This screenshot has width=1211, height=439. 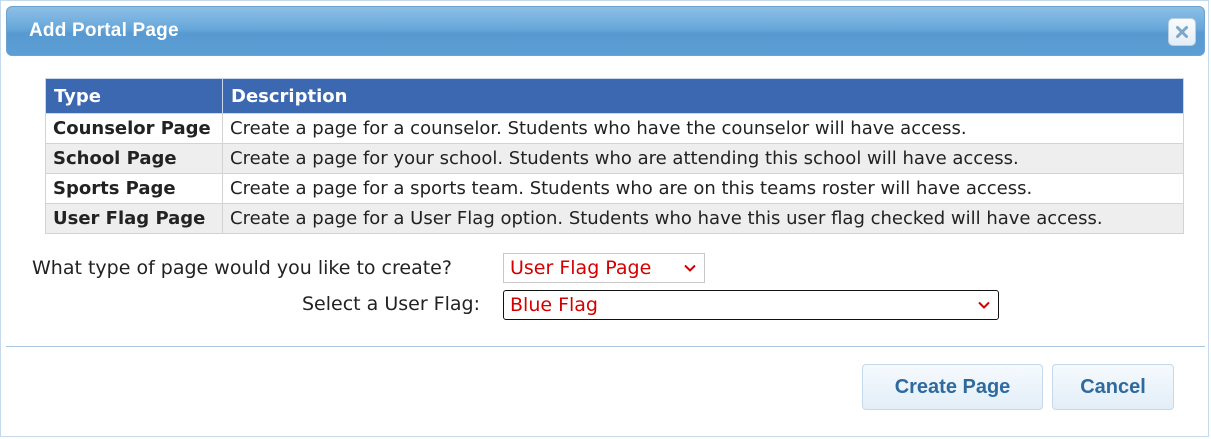 I want to click on user-flag-select-value: Blue Flag, so click(x=554, y=305).